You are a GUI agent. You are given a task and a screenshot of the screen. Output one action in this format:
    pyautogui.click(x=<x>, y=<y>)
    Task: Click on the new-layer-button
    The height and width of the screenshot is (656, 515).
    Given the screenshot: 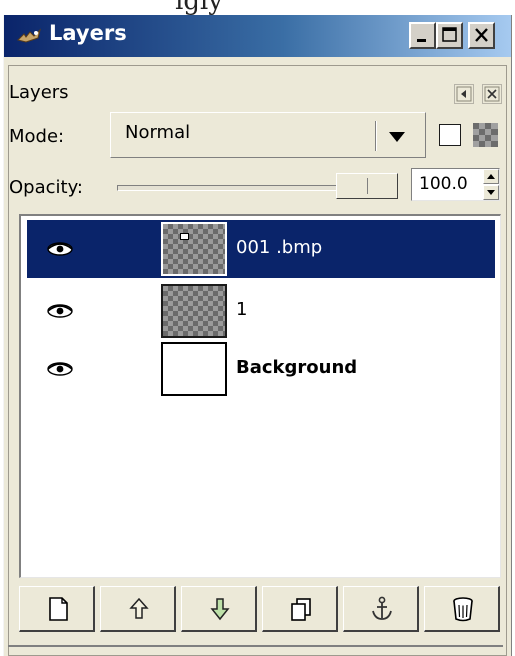 What is the action you would take?
    pyautogui.click(x=57, y=609)
    